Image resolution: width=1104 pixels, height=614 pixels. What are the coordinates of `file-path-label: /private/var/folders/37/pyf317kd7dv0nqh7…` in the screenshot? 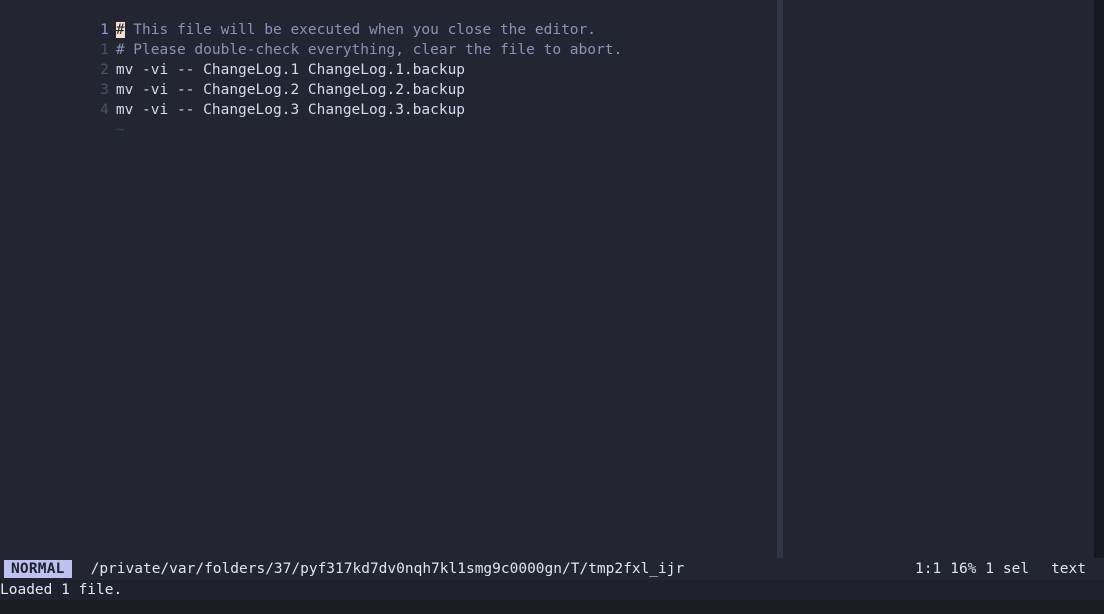 It's located at (387, 569).